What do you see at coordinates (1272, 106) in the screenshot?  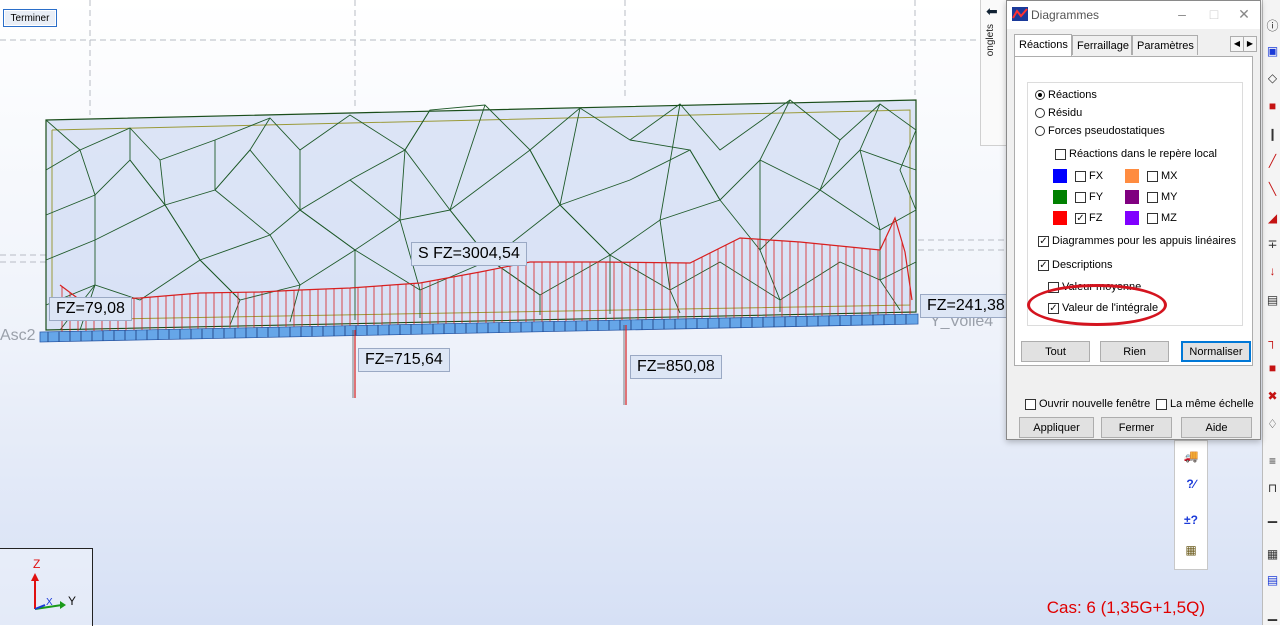 I see `support-icon: ■` at bounding box center [1272, 106].